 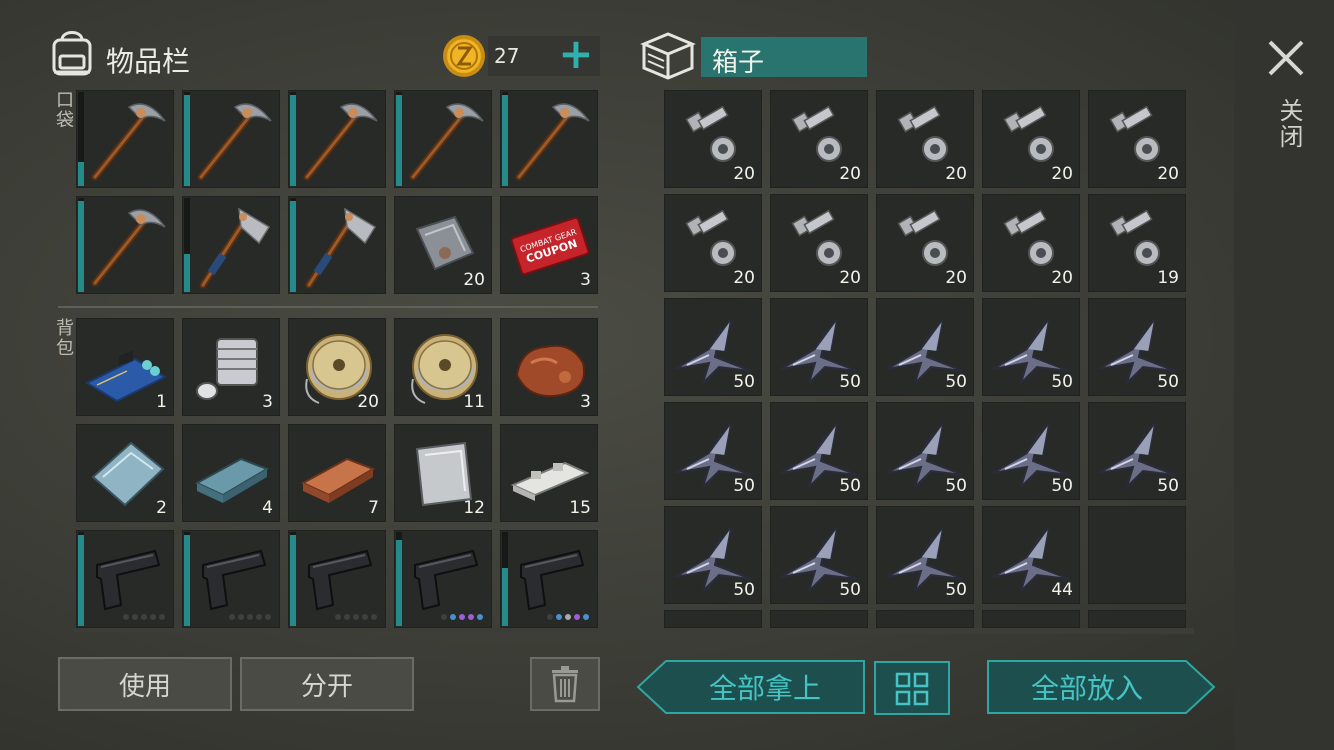 What do you see at coordinates (145, 684) in the screenshot?
I see `use-button: 使用` at bounding box center [145, 684].